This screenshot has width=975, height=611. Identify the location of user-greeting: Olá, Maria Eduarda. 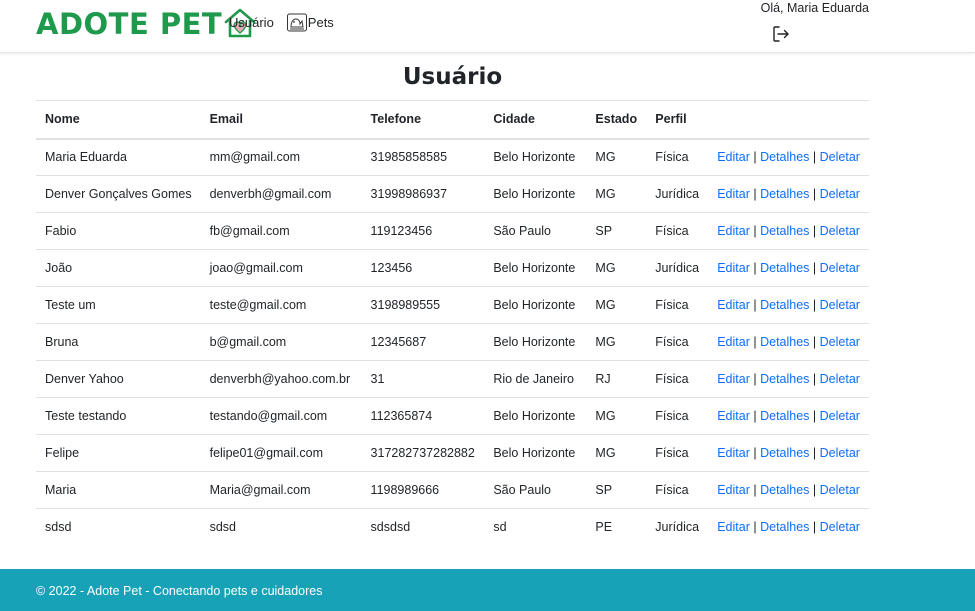
(814, 8).